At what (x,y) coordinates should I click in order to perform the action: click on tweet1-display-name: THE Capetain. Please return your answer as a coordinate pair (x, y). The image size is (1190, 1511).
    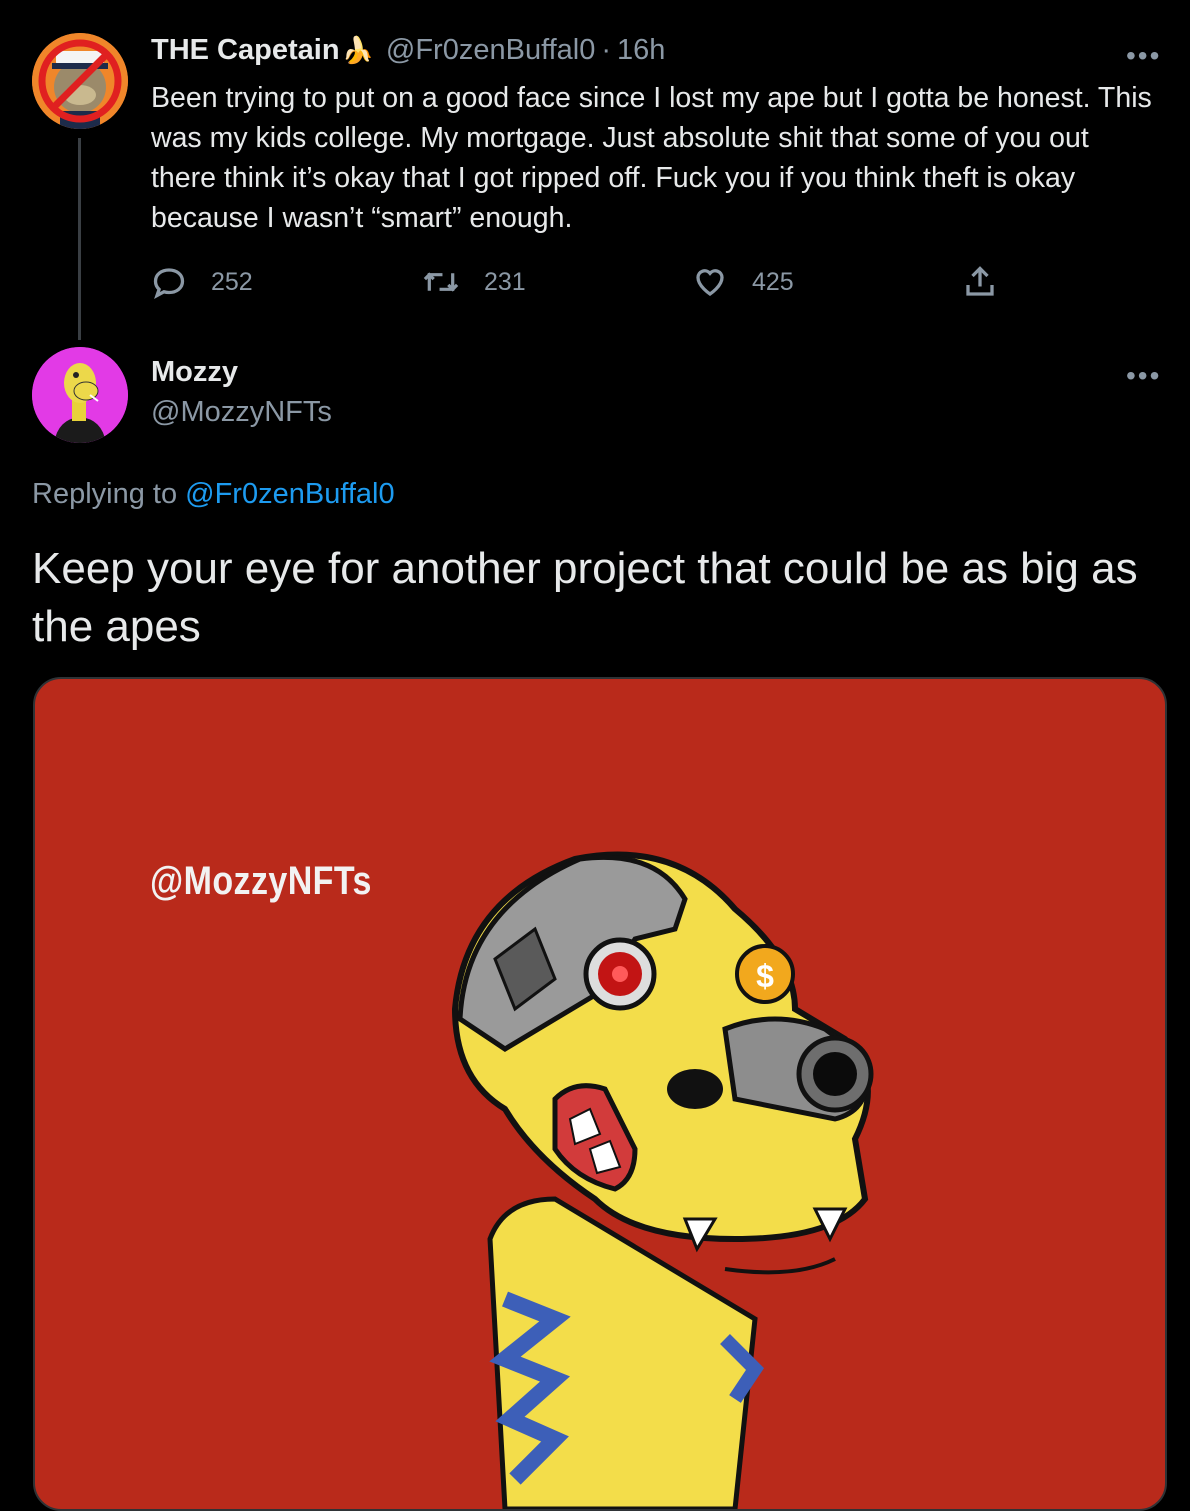
    Looking at the image, I should click on (245, 50).